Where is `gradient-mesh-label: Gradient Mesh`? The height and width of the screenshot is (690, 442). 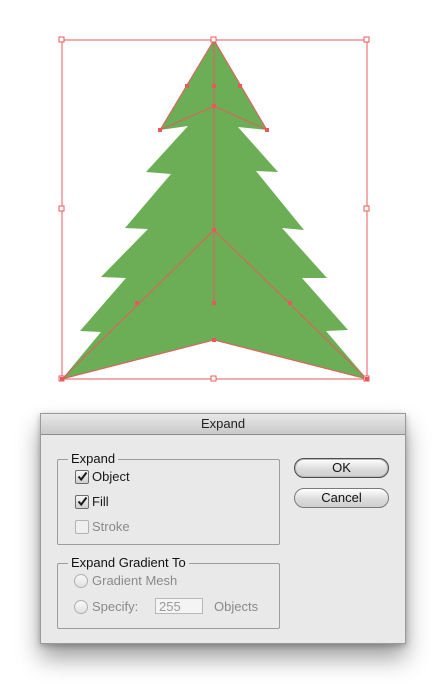
gradient-mesh-label: Gradient Mesh is located at coordinates (135, 580).